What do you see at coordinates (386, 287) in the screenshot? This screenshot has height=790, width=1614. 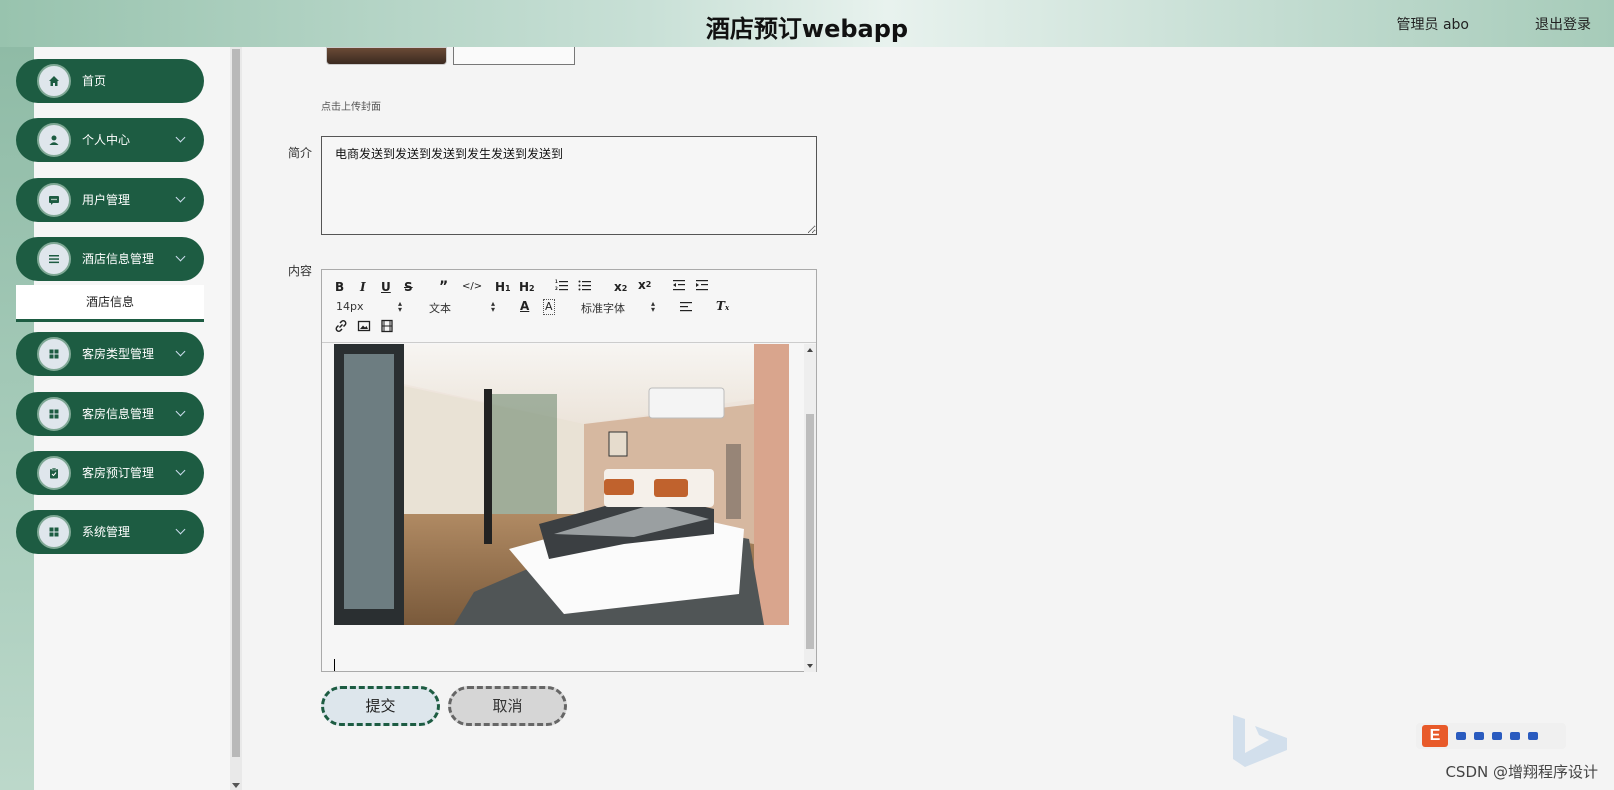 I see `underline-icon: U` at bounding box center [386, 287].